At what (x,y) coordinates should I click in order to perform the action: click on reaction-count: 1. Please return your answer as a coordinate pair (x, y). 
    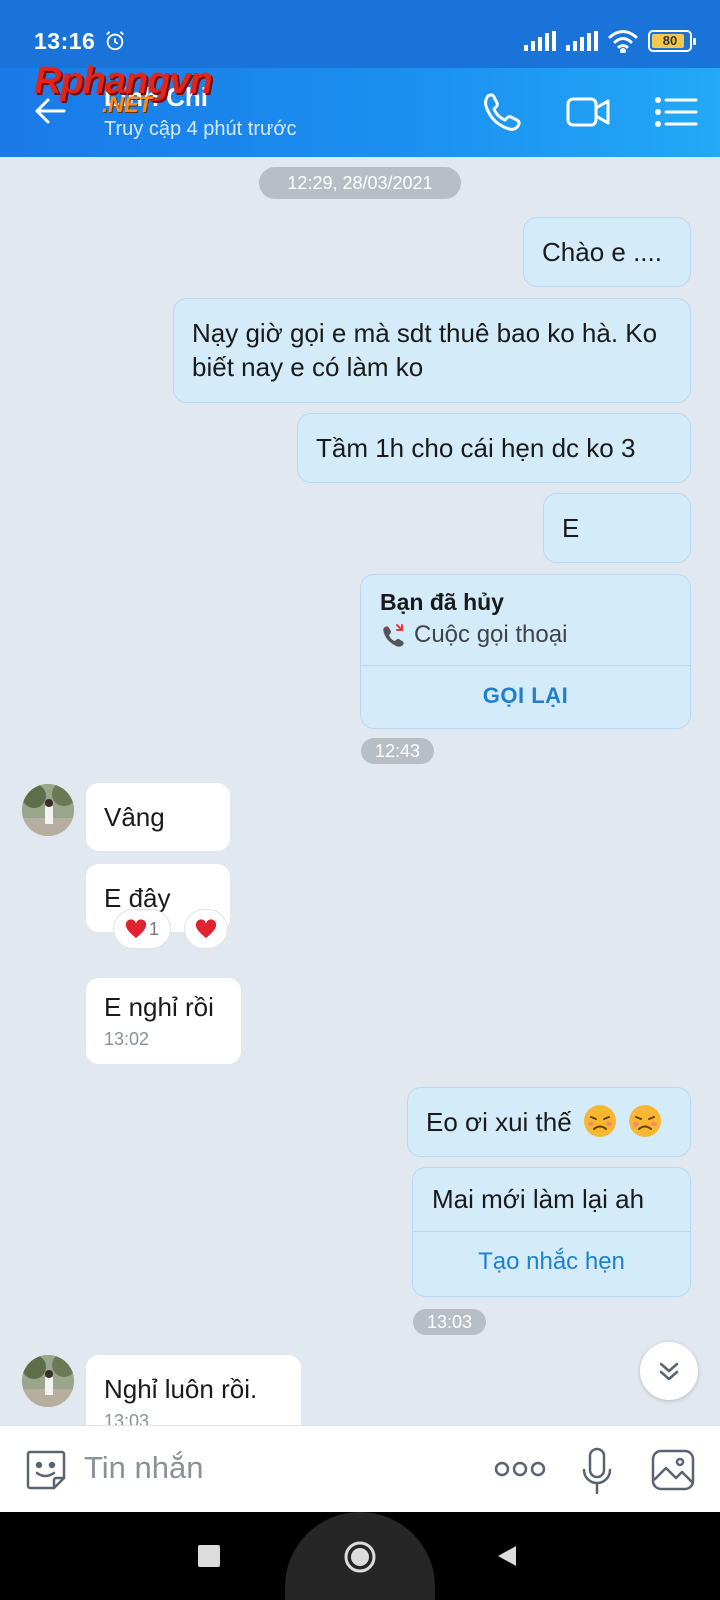
    Looking at the image, I should click on (153, 928).